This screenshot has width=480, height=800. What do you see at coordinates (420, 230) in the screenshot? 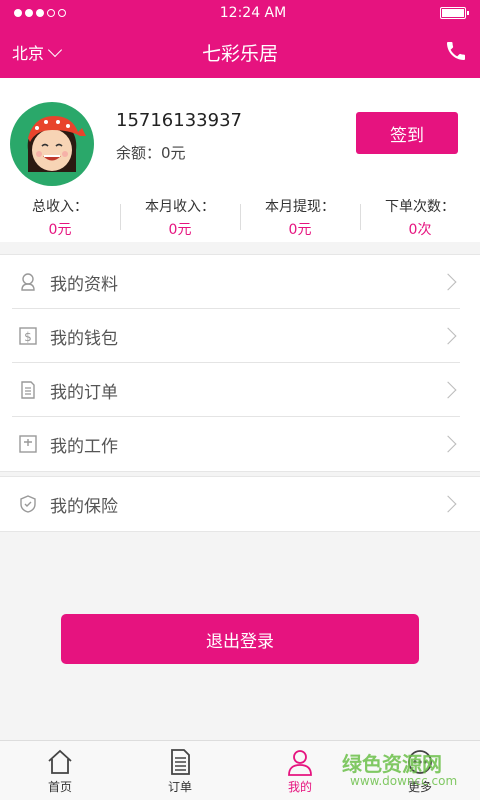
I see `stat-value: 0次` at bounding box center [420, 230].